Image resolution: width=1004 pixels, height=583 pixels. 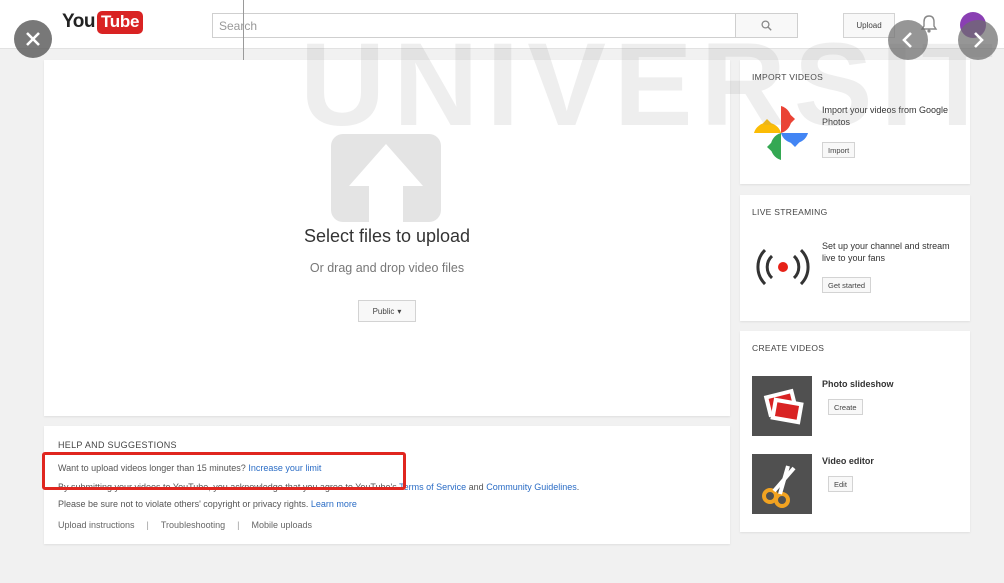 What do you see at coordinates (858, 384) in the screenshot?
I see `photo-slideshow-label: Photo slideshow` at bounding box center [858, 384].